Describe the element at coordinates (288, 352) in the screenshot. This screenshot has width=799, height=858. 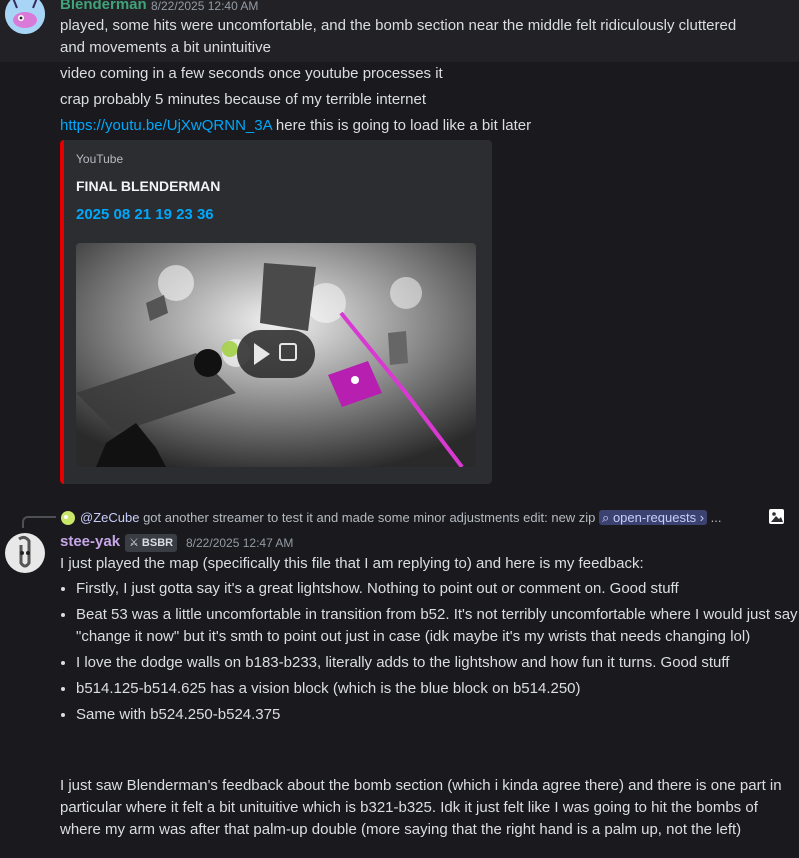
I see `share-icon` at that location.